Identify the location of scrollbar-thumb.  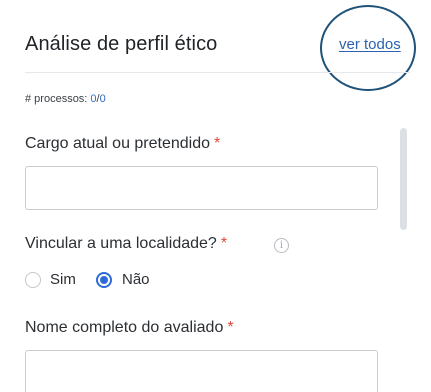
(403, 179).